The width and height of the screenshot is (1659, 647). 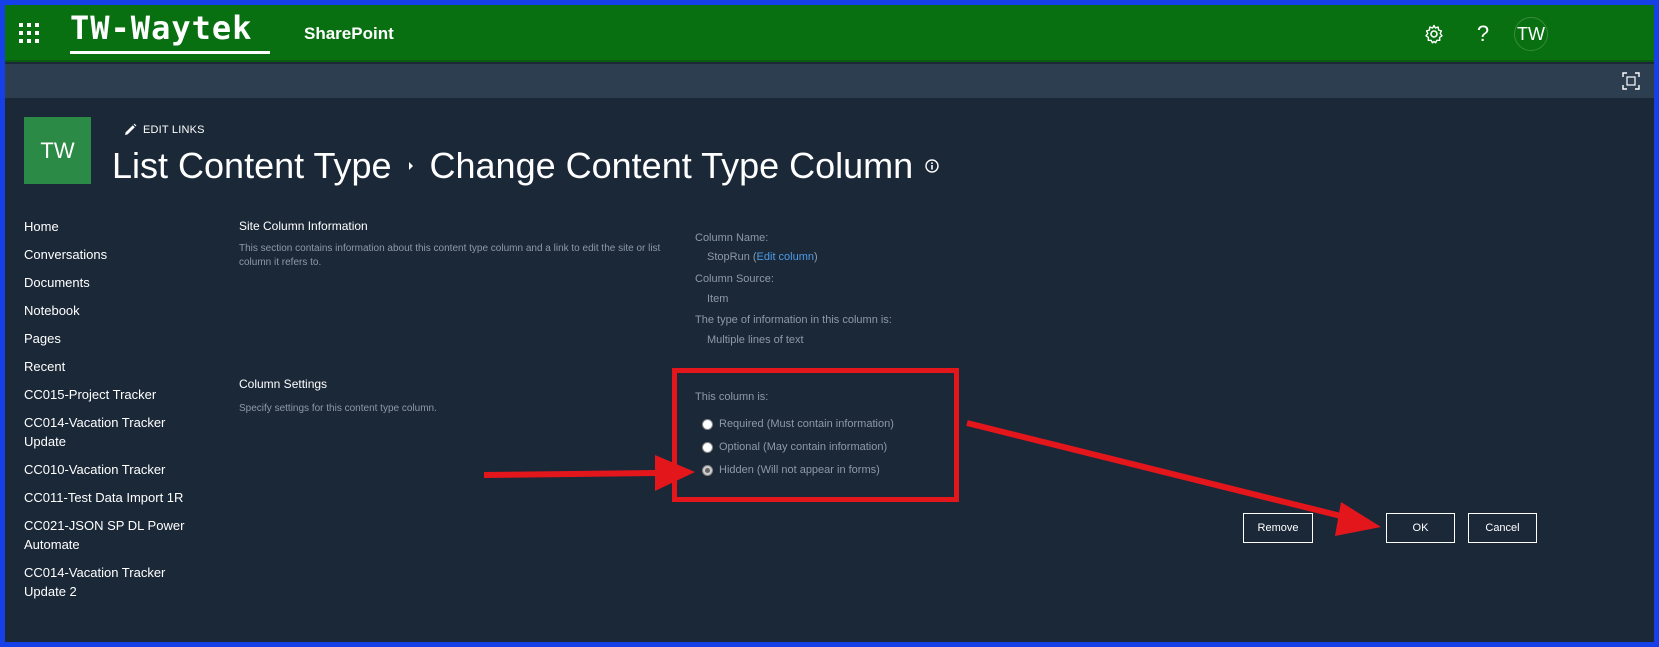 I want to click on remove-button: Remove, so click(x=1278, y=528).